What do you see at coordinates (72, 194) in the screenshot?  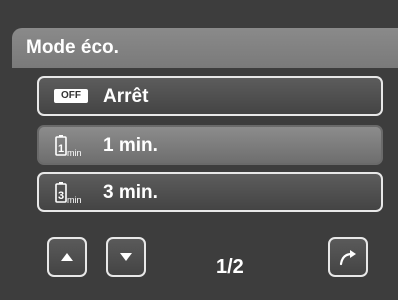 I see `battery-3min-icon: 3 min` at bounding box center [72, 194].